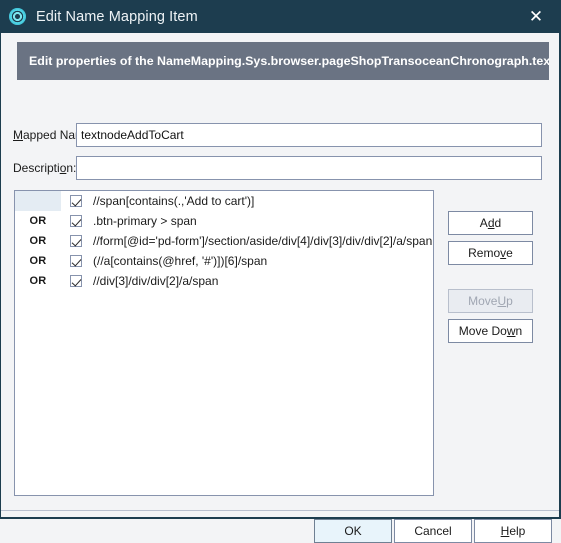 Image resolution: width=561 pixels, height=543 pixels. Describe the element at coordinates (517, 531) in the screenshot. I see `help-label-post: elp` at that location.